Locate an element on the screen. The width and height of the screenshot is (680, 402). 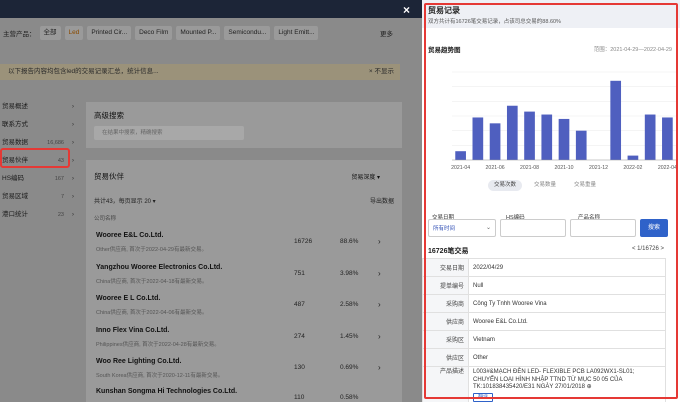
partner-percent: 88.6% is located at coordinates (349, 241).